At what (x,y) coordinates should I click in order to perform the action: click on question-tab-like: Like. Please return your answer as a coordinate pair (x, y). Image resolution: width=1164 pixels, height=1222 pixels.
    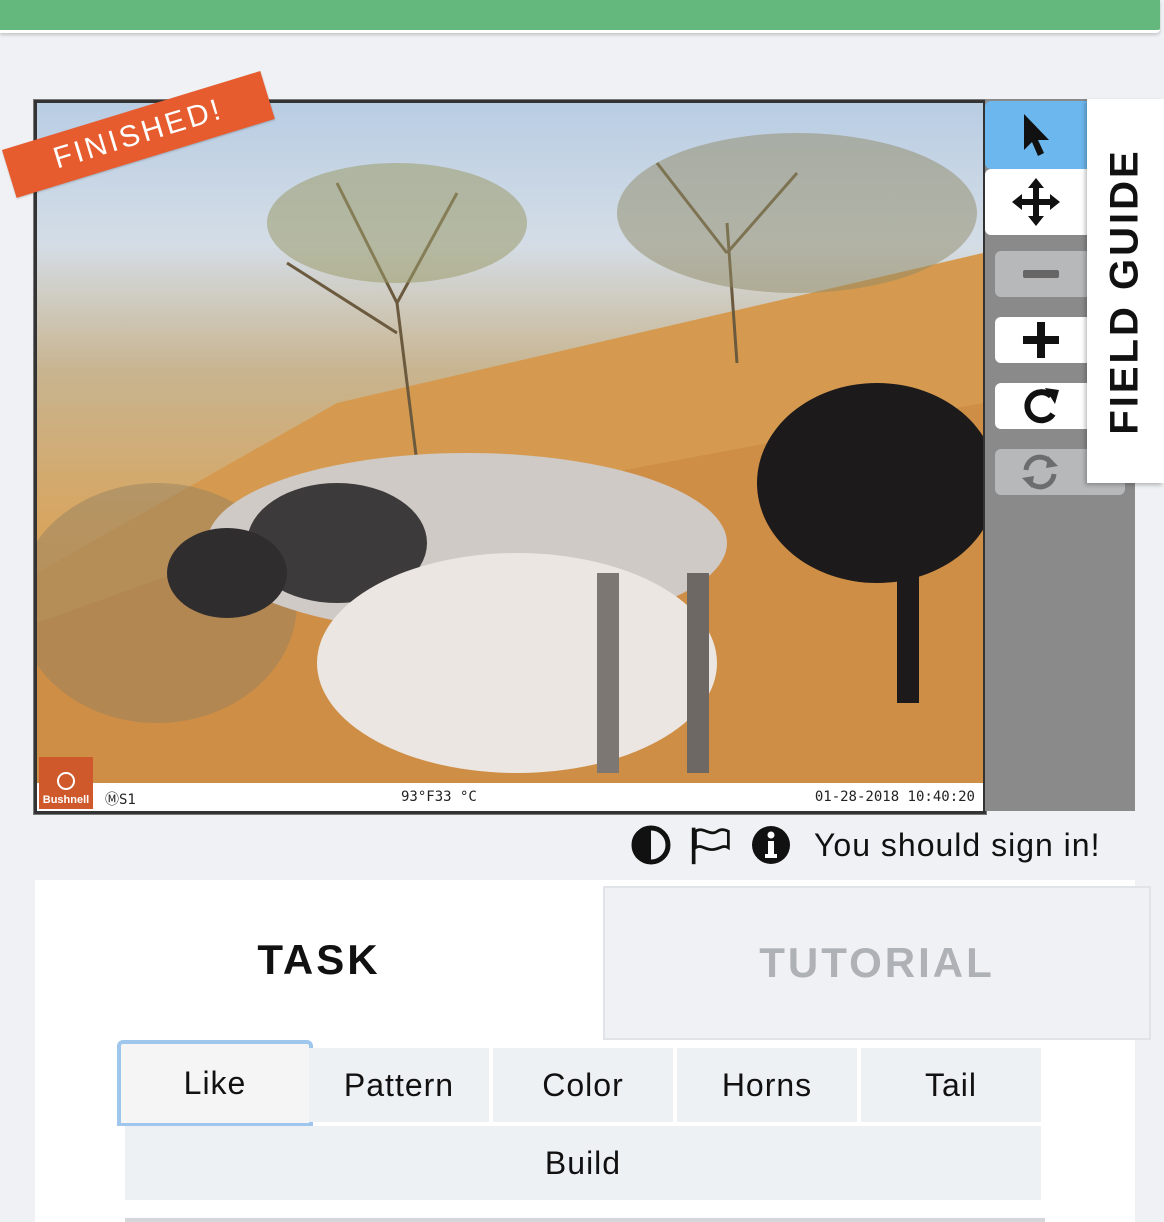
    Looking at the image, I should click on (215, 1083).